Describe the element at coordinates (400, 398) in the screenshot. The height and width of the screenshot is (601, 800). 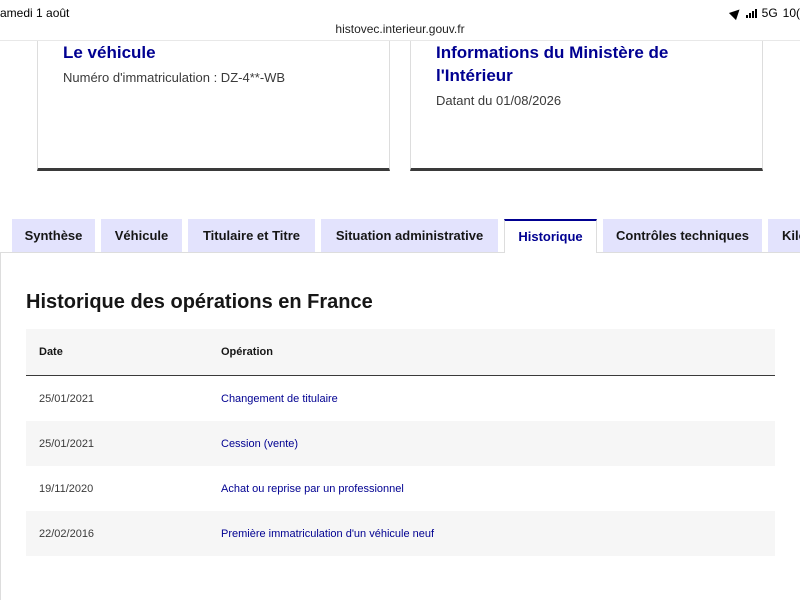
I see `table-row: 25/01/2021 Changement de titulaire` at that location.